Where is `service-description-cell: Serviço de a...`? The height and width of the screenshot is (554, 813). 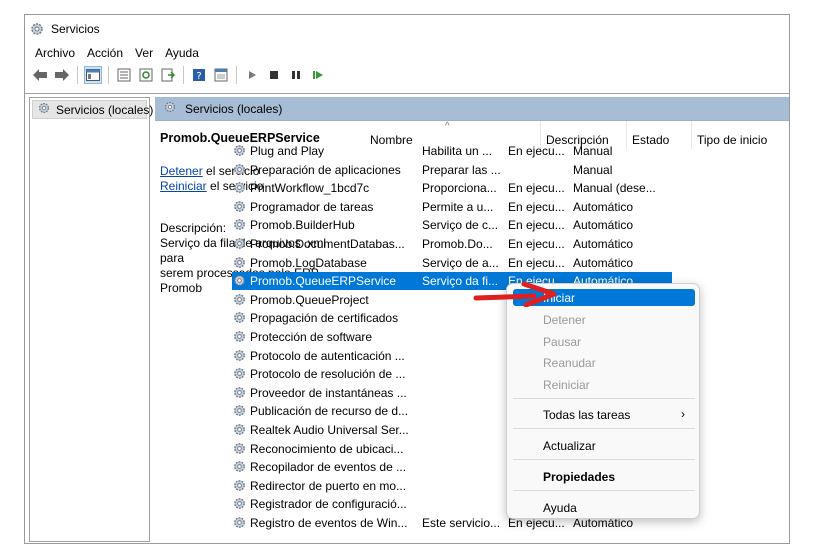
service-description-cell: Serviço de a... is located at coordinates (460, 262).